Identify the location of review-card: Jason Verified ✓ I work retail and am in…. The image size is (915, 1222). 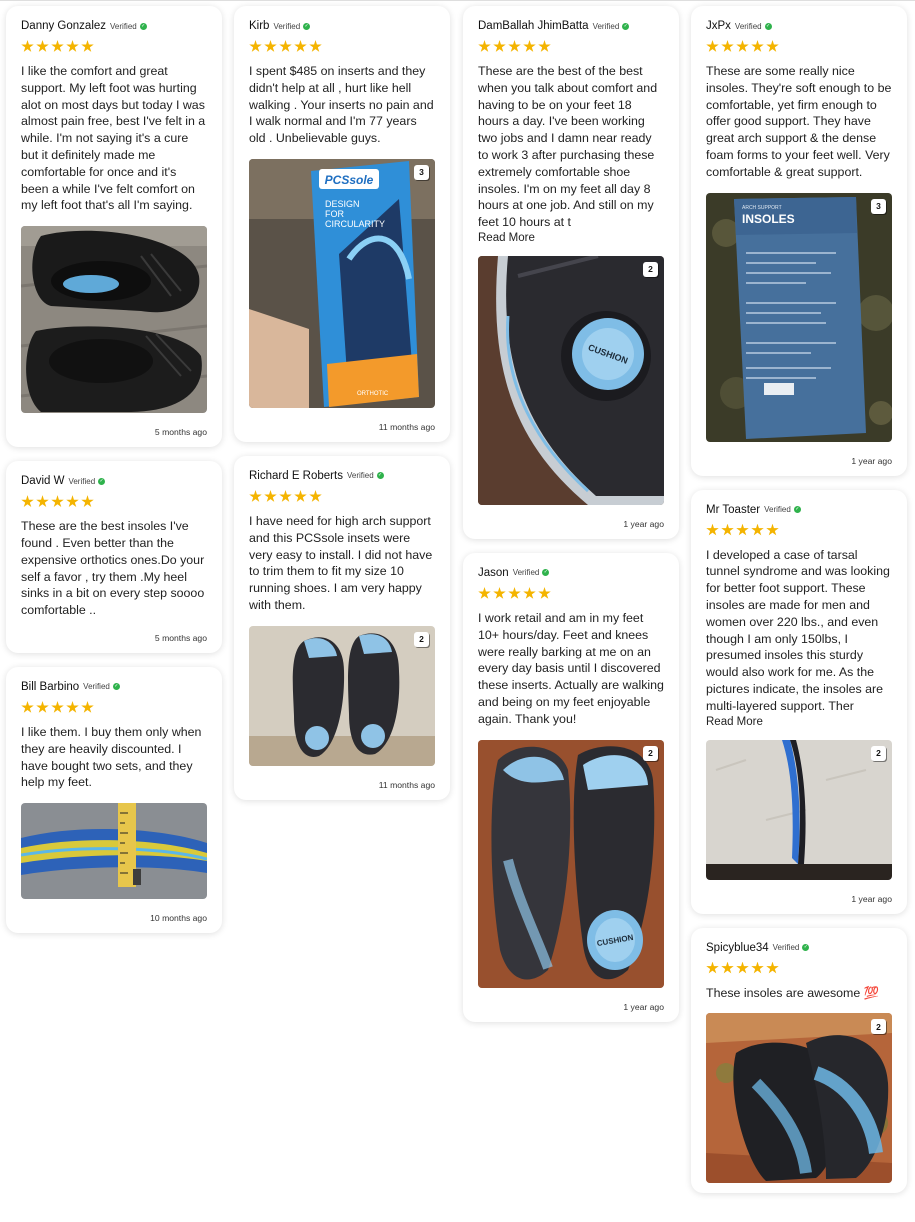
(571, 787).